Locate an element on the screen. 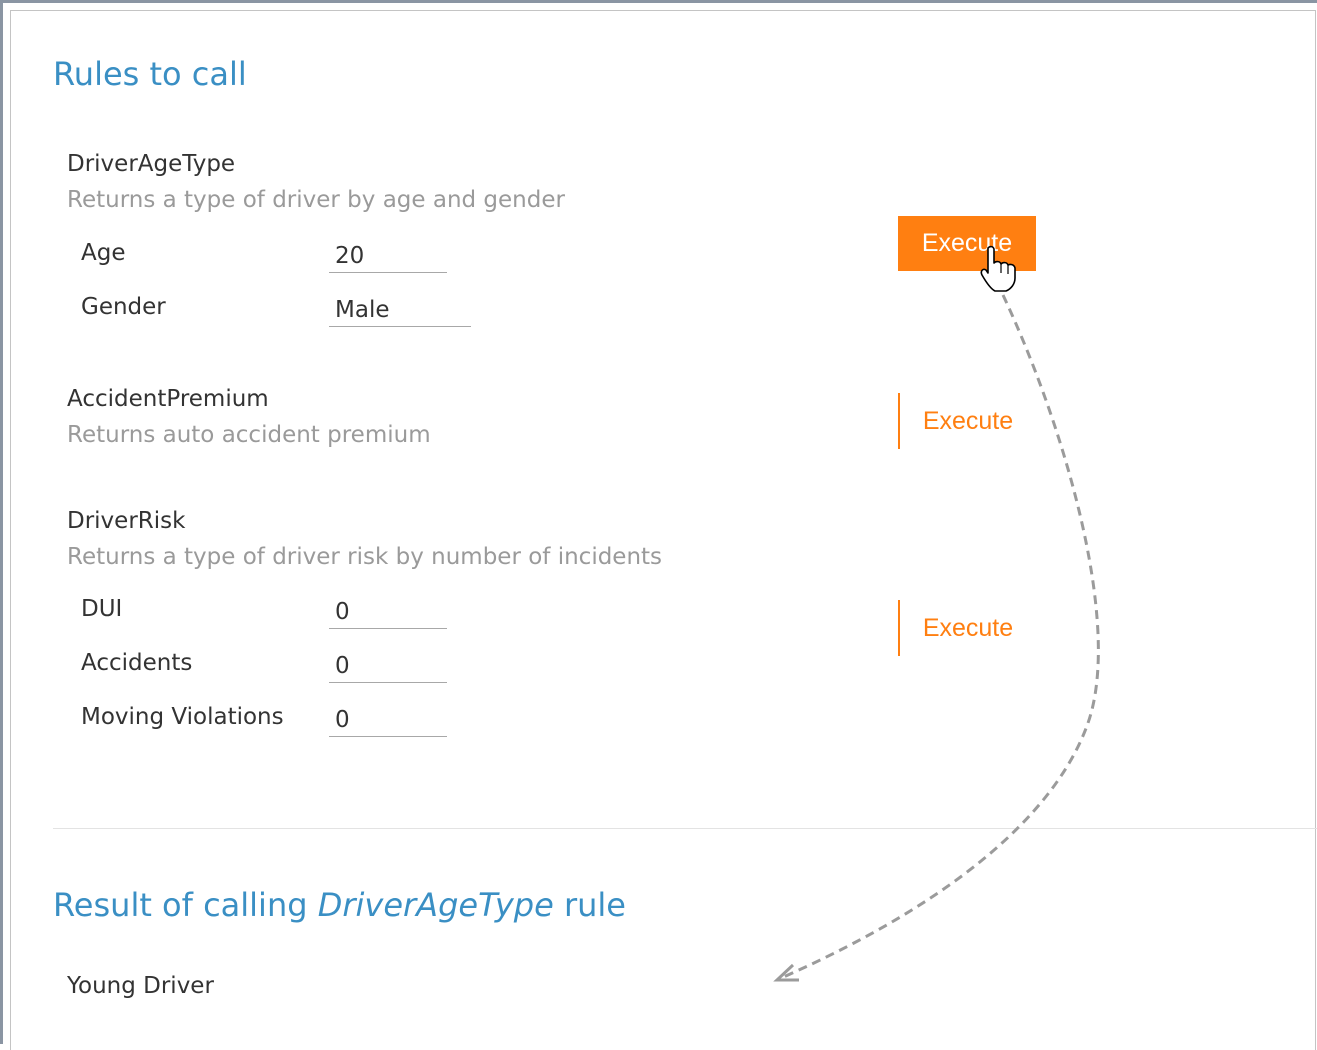 Image resolution: width=1317 pixels, height=1050 pixels. section-divider is located at coordinates (685, 828).